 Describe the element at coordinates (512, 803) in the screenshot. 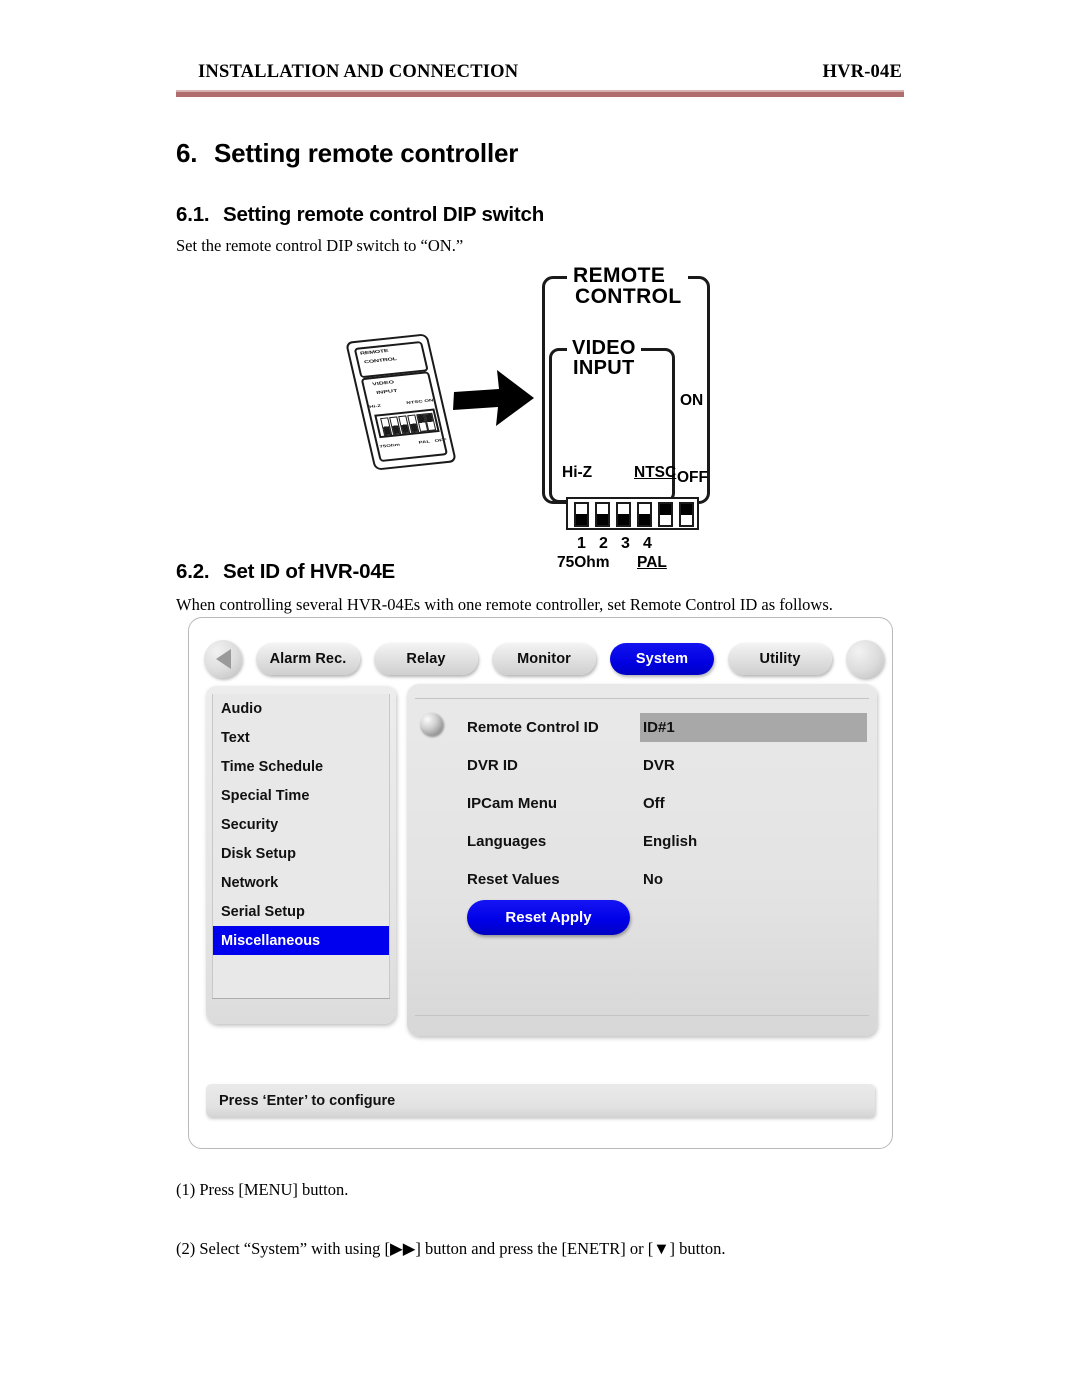

I see `setting-label: IPCam Menu` at that location.